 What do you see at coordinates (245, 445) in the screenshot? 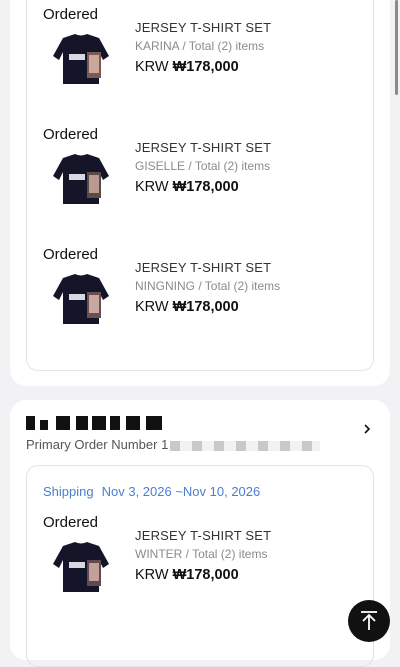
I see `redacted-order-number` at bounding box center [245, 445].